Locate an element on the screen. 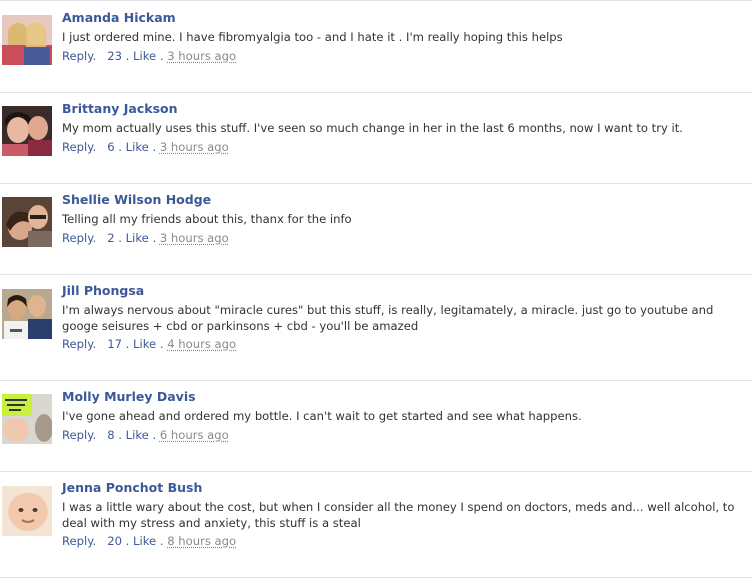  like-count: 8 is located at coordinates (111, 435).